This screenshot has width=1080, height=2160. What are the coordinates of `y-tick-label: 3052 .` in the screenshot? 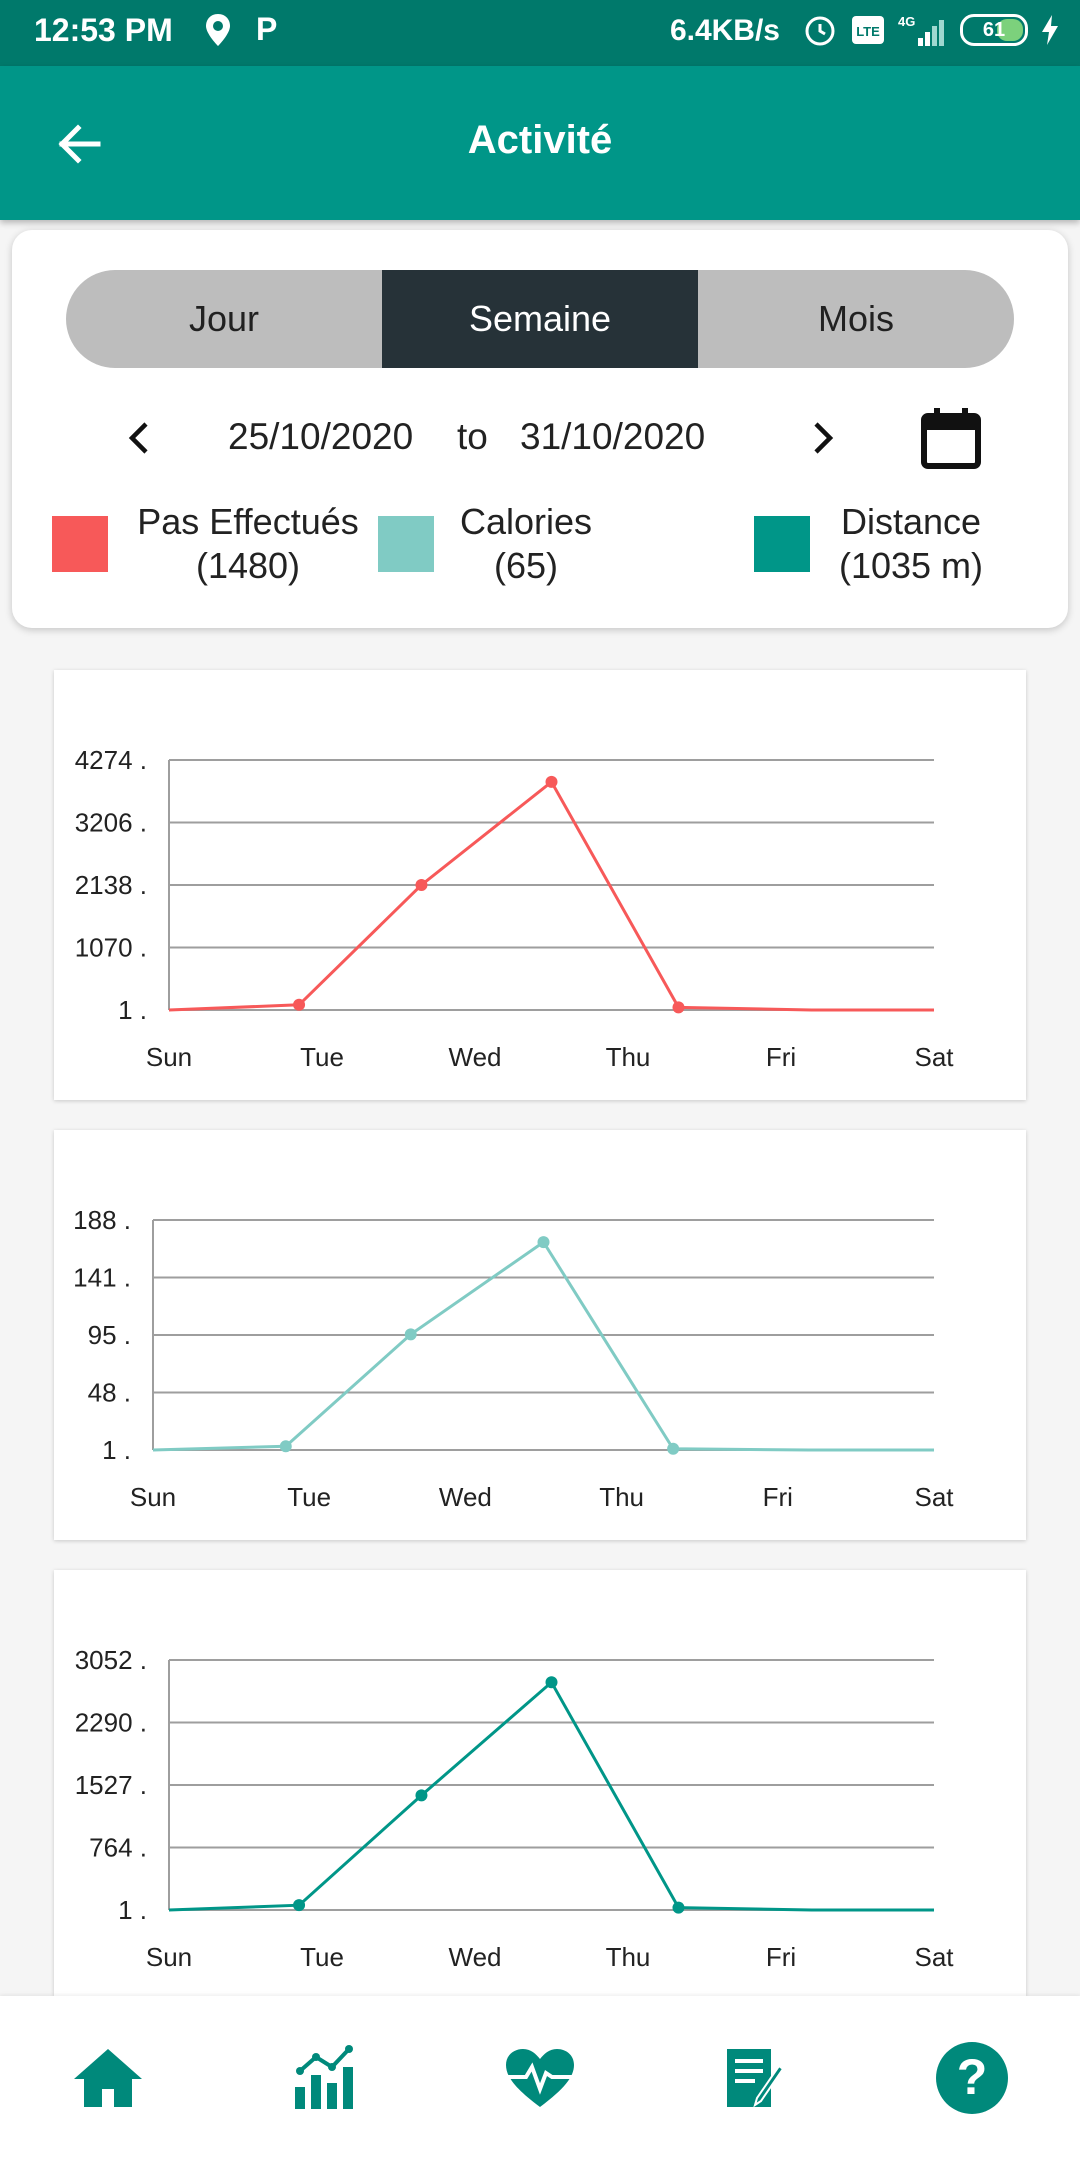 It's located at (111, 1660).